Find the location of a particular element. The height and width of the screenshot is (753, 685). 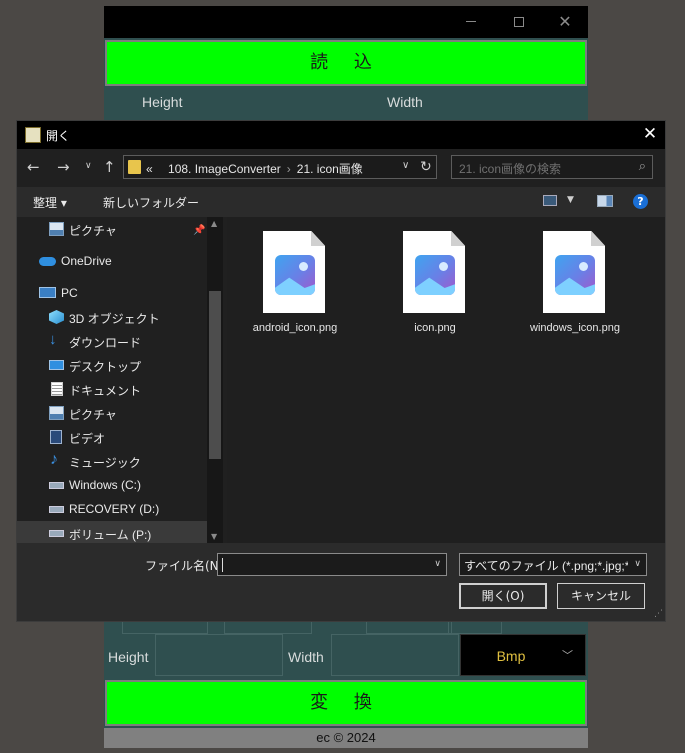

sidebar-item-label: RECOVERY (D:) is located at coordinates (114, 509).